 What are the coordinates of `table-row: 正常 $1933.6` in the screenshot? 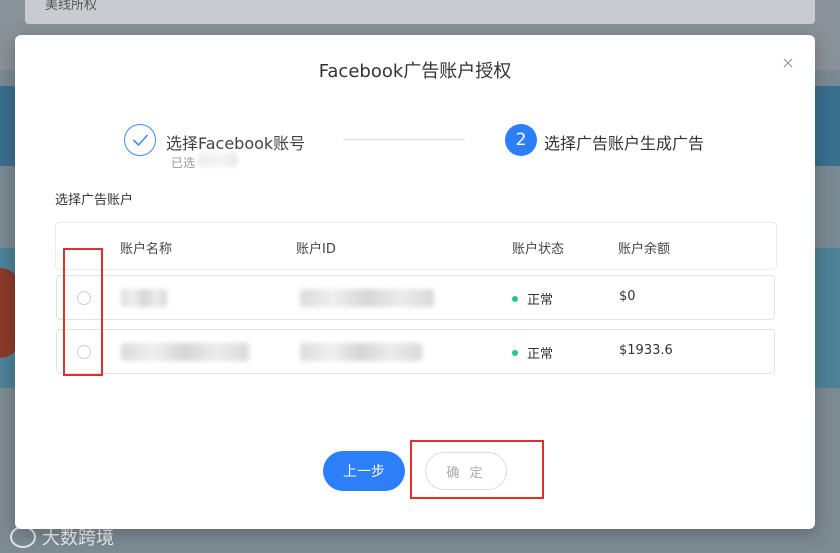 It's located at (415, 351).